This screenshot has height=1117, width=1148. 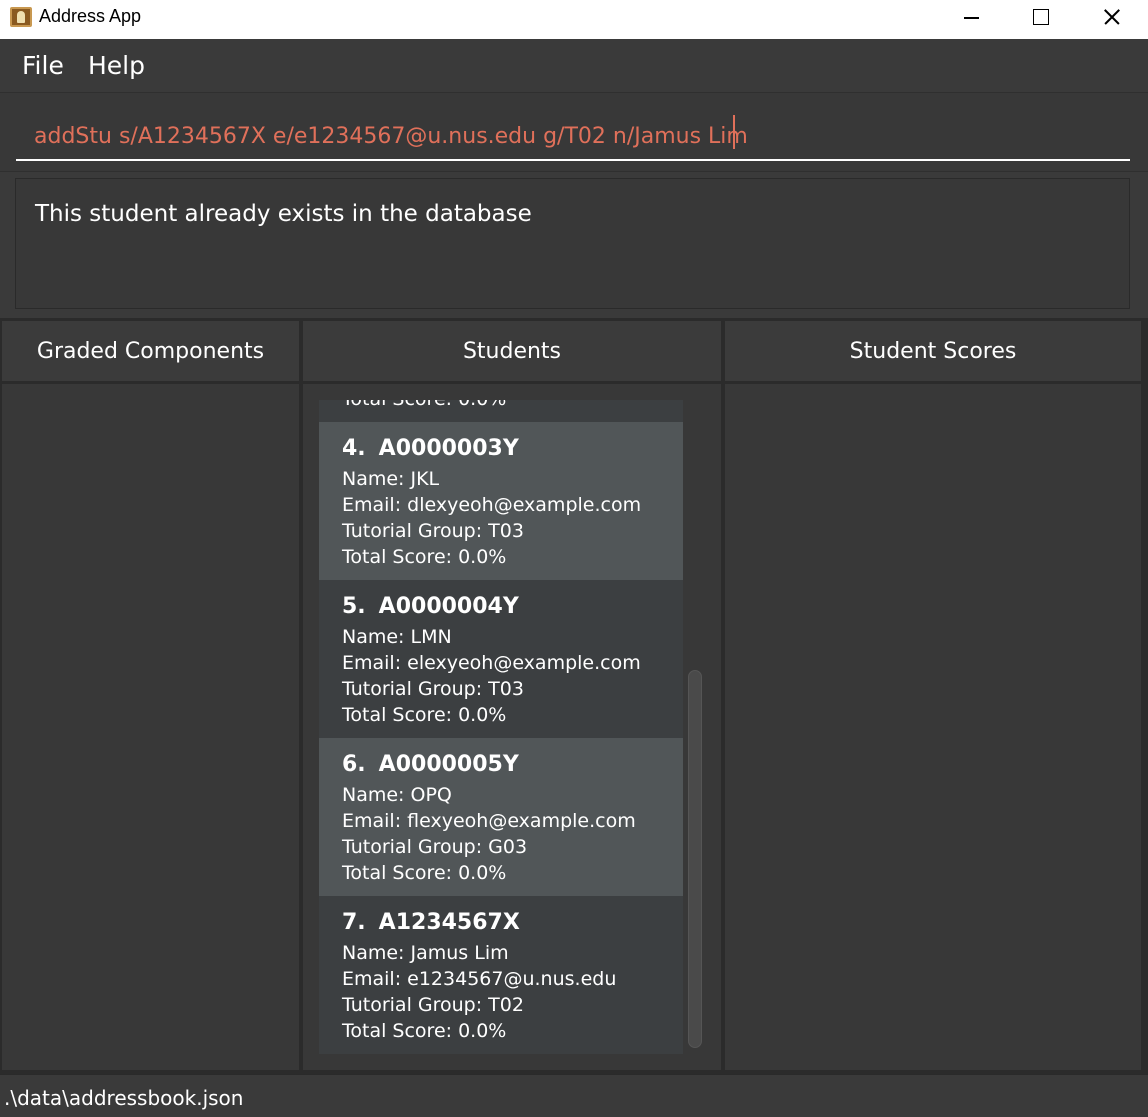 What do you see at coordinates (489, 821) in the screenshot?
I see `student-email: Email: flexyeoh@example.com` at bounding box center [489, 821].